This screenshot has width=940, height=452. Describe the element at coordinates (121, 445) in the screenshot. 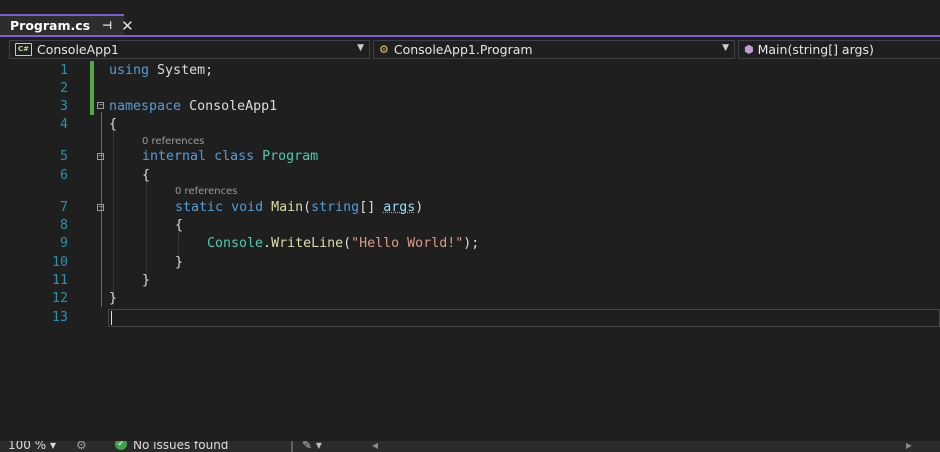

I see `check-circle-icon: ✓` at that location.